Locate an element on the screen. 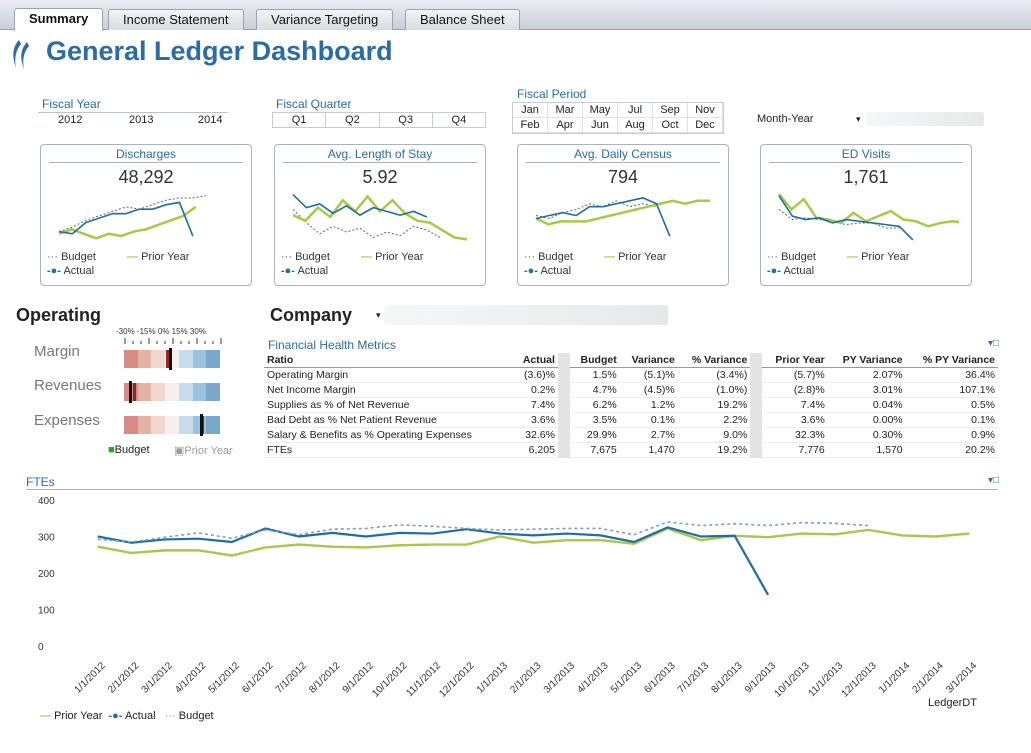  period-mar: Mar is located at coordinates (565, 110).